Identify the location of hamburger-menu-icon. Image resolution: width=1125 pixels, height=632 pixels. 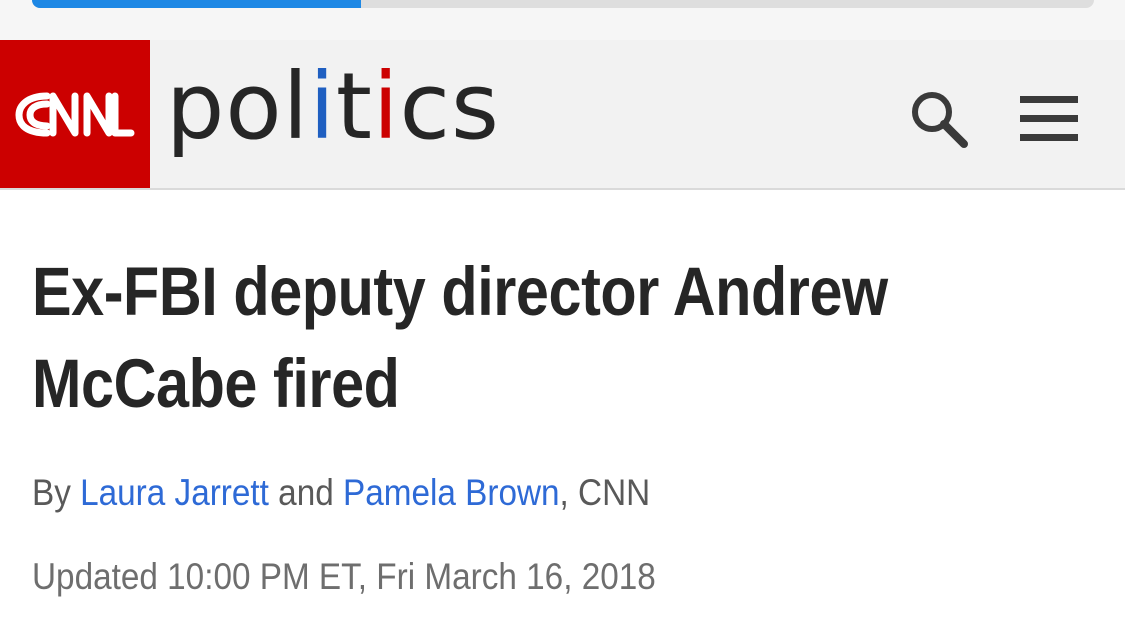
(1049, 118).